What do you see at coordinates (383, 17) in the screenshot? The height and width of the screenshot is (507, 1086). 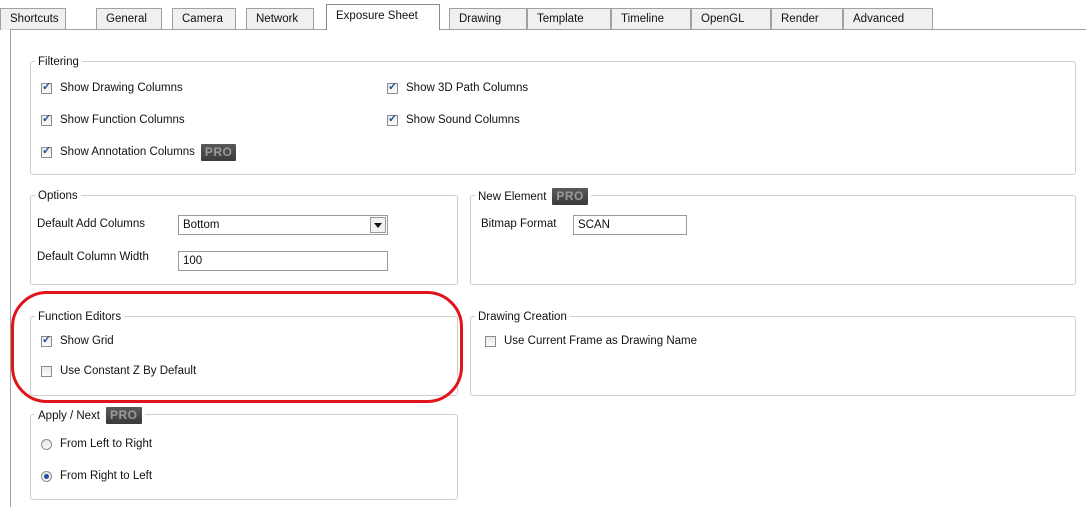 I see `tab-exposure-sheet: Exposure Sheet` at bounding box center [383, 17].